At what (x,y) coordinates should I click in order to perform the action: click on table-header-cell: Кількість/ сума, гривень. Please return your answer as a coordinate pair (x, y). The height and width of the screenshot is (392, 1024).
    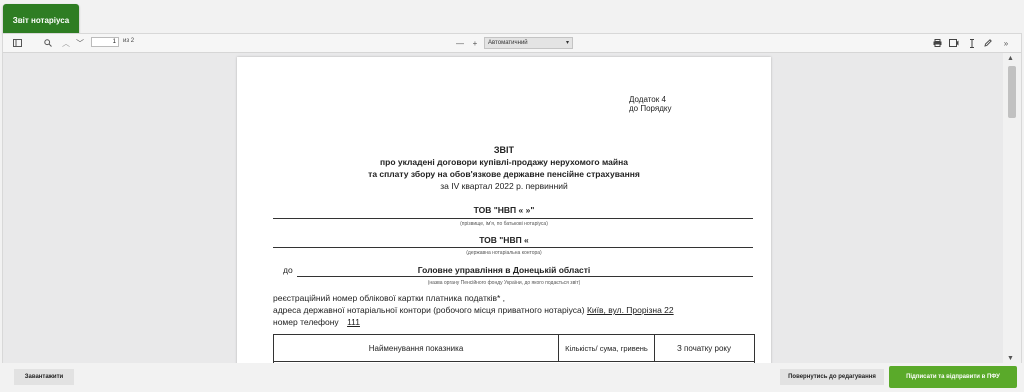
    Looking at the image, I should click on (607, 348).